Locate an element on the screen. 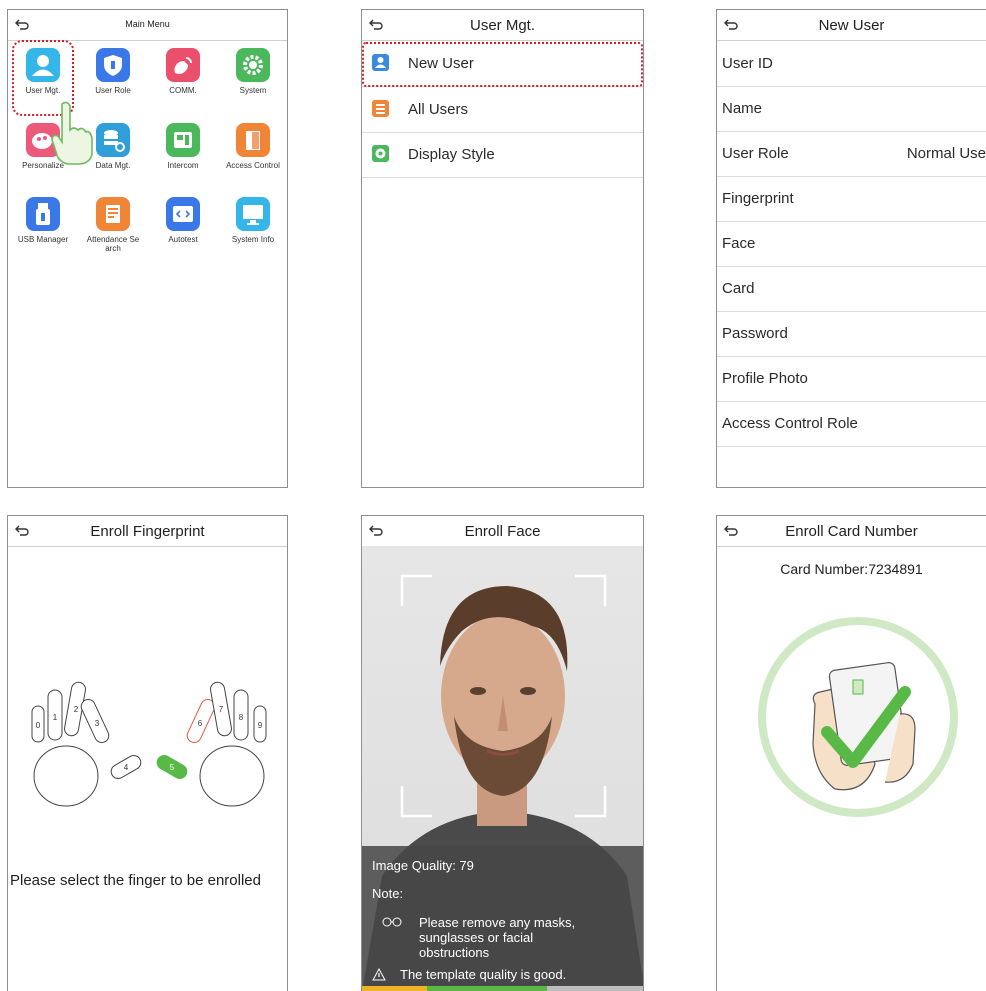 The height and width of the screenshot is (991, 986). note-label: Note: is located at coordinates (388, 893).